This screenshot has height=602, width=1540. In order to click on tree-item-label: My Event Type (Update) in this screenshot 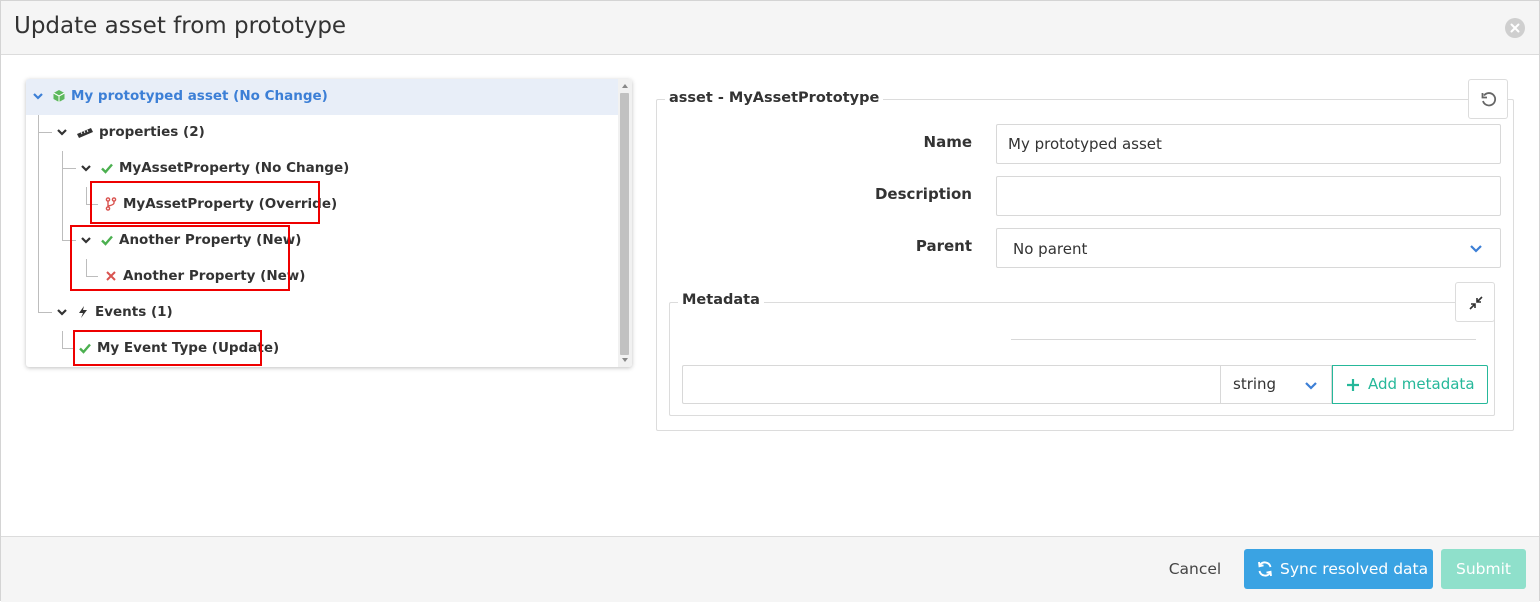, I will do `click(188, 348)`.